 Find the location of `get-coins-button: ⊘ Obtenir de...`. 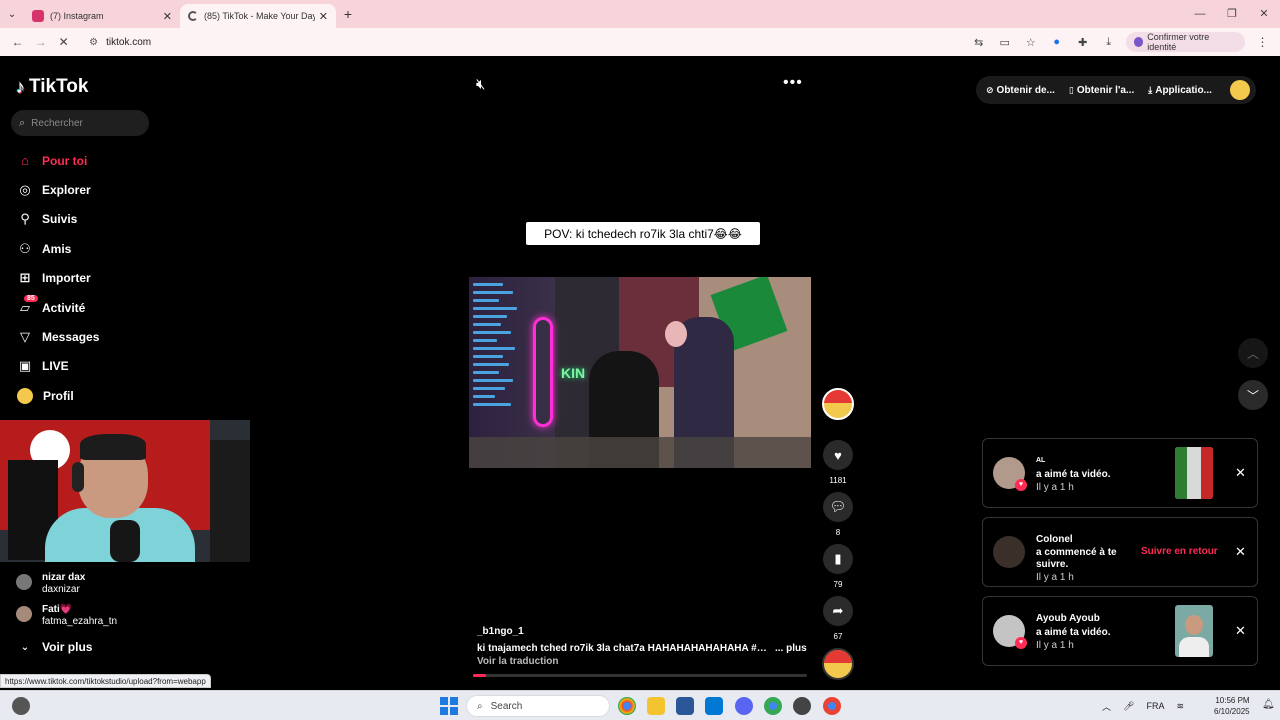

get-coins-button: ⊘ Obtenir de... is located at coordinates (1020, 90).